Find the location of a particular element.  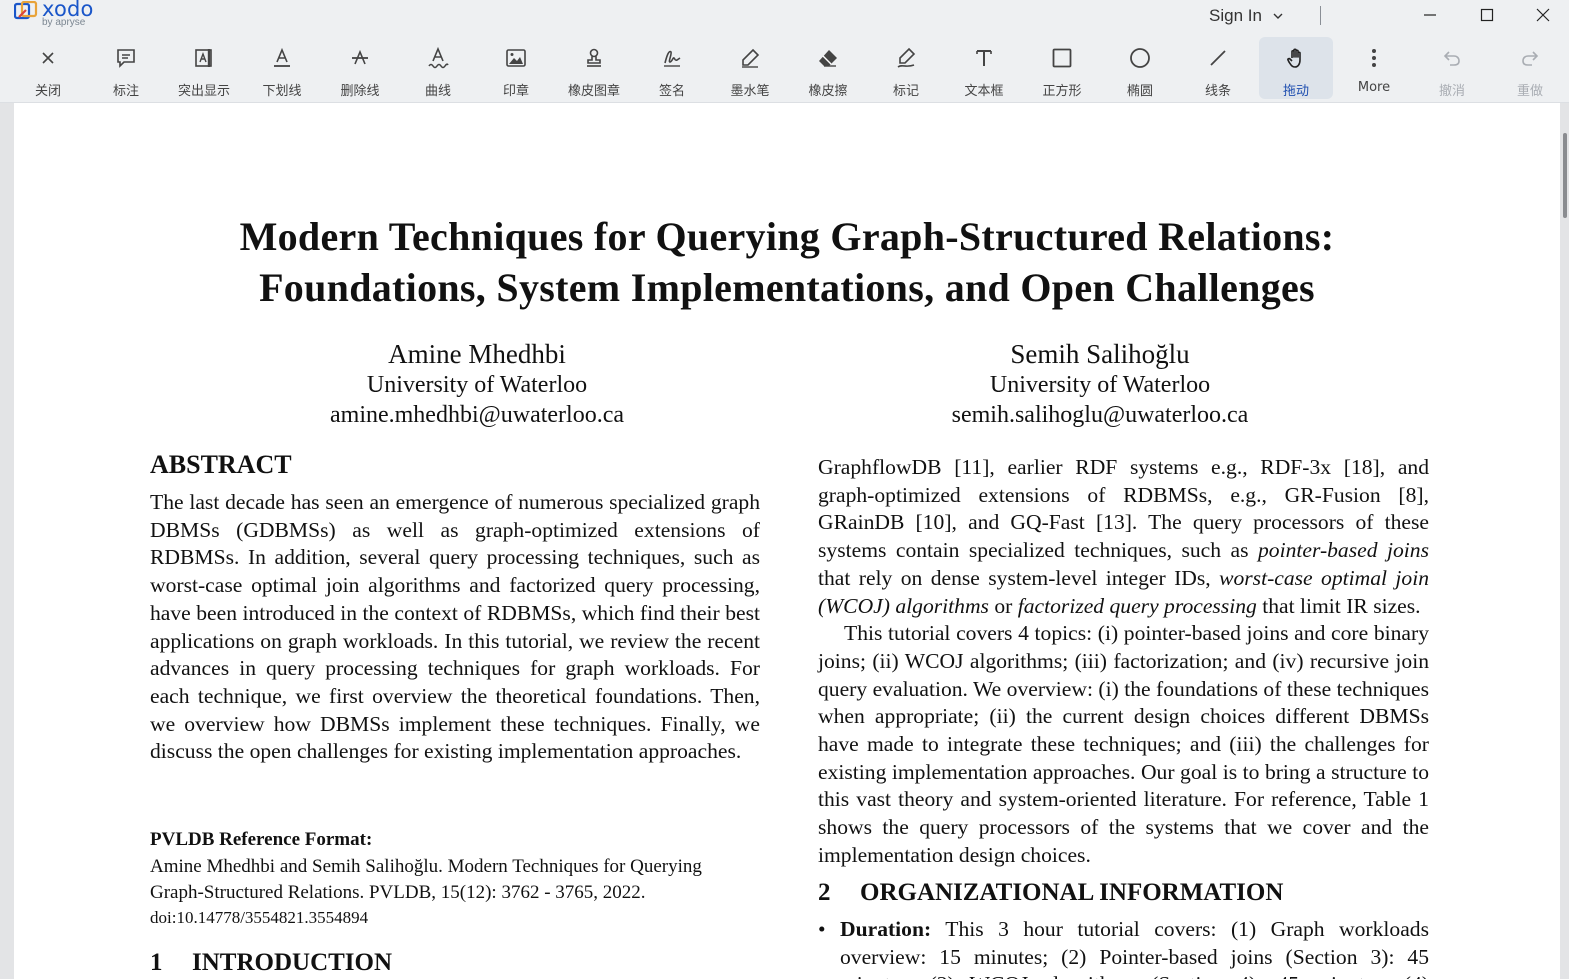

minimize-button is located at coordinates (1430, 15).